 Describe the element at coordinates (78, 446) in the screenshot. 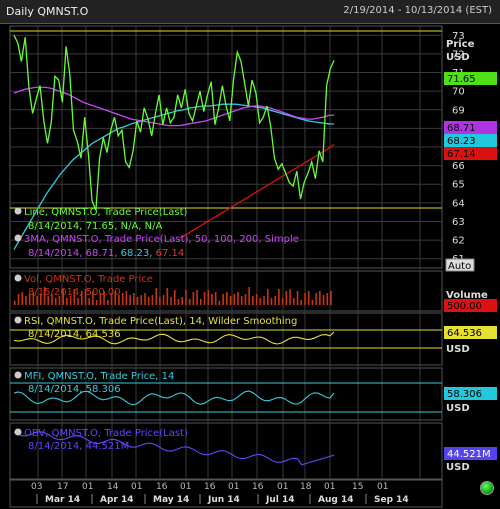

I see `legend-obv-values: 8/14/2014, 44.521M` at that location.